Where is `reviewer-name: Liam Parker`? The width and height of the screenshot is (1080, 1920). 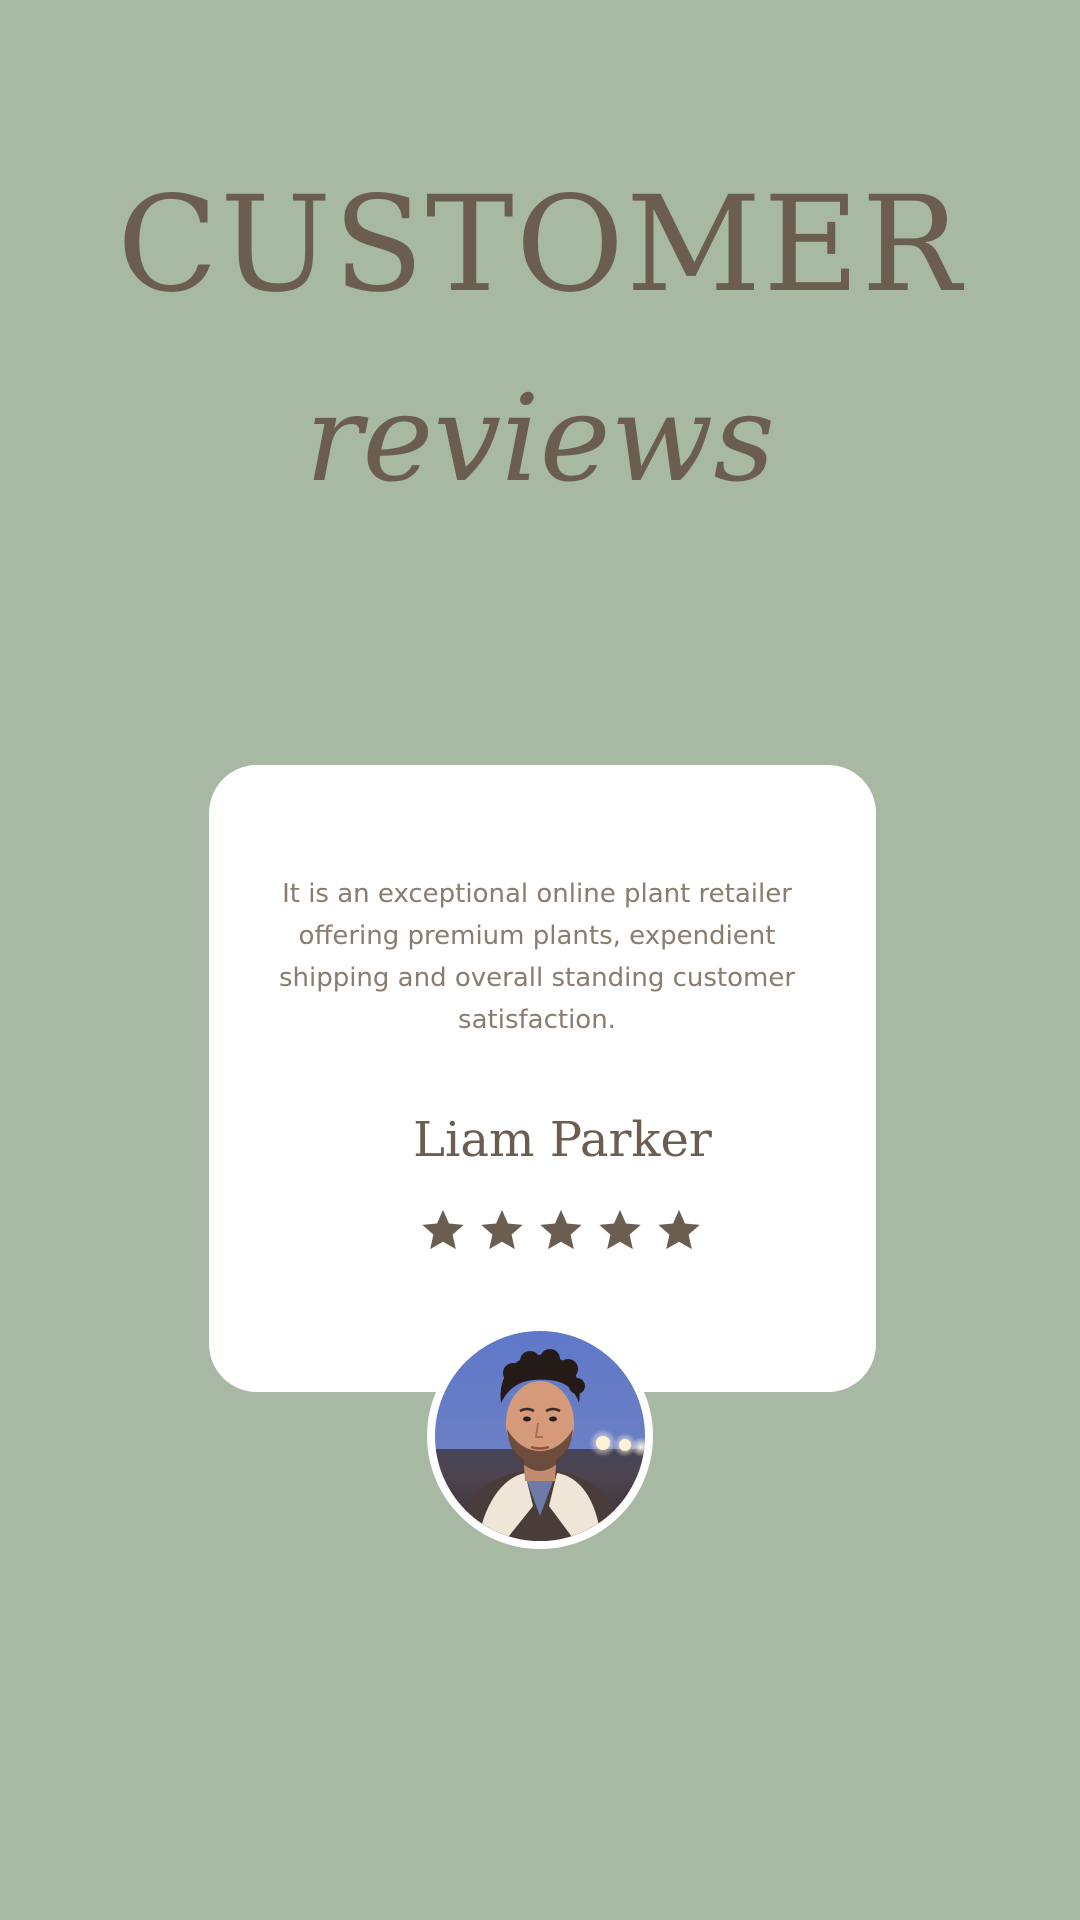 reviewer-name: Liam Parker is located at coordinates (562, 1140).